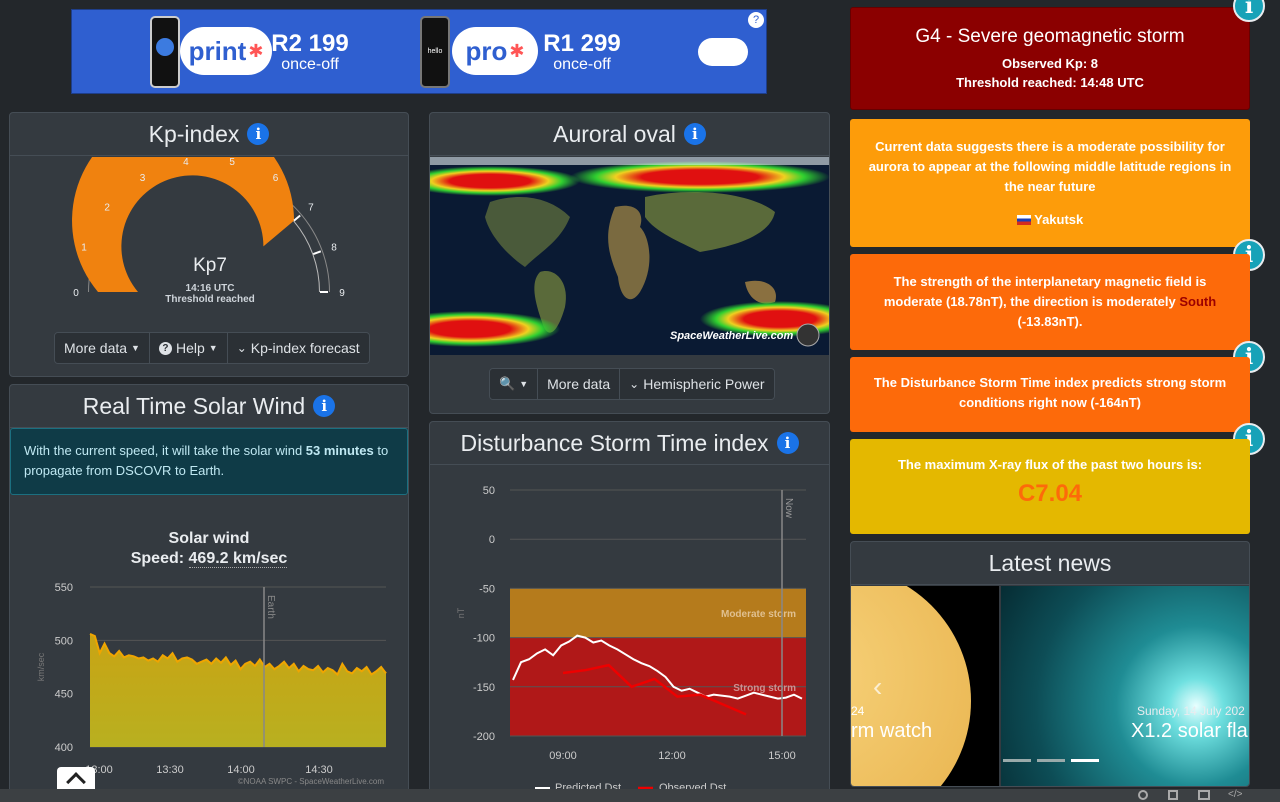 This screenshot has width=1280, height=802. Describe the element at coordinates (210, 265) in the screenshot. I see `kp-value-label: Kp7` at that location.